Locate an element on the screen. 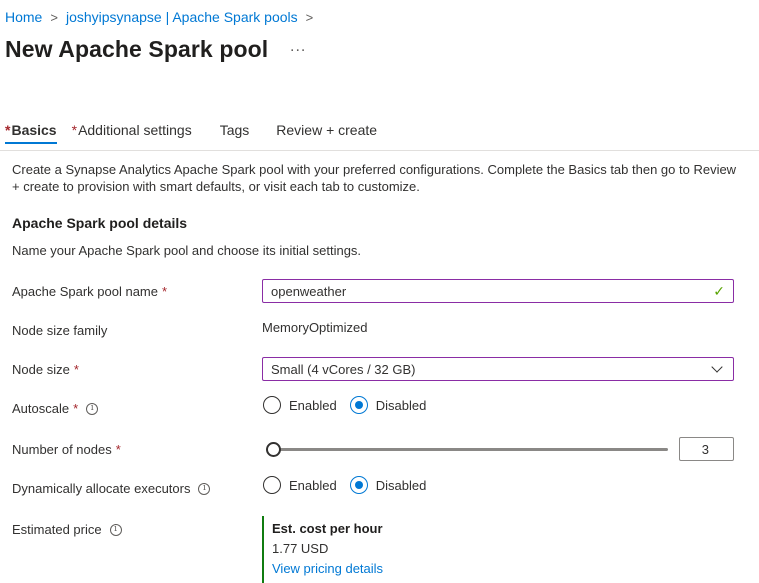 Image resolution: width=759 pixels, height=583 pixels. dynamic-executors-label-text: Dynamically allocate executors is located at coordinates (101, 488).